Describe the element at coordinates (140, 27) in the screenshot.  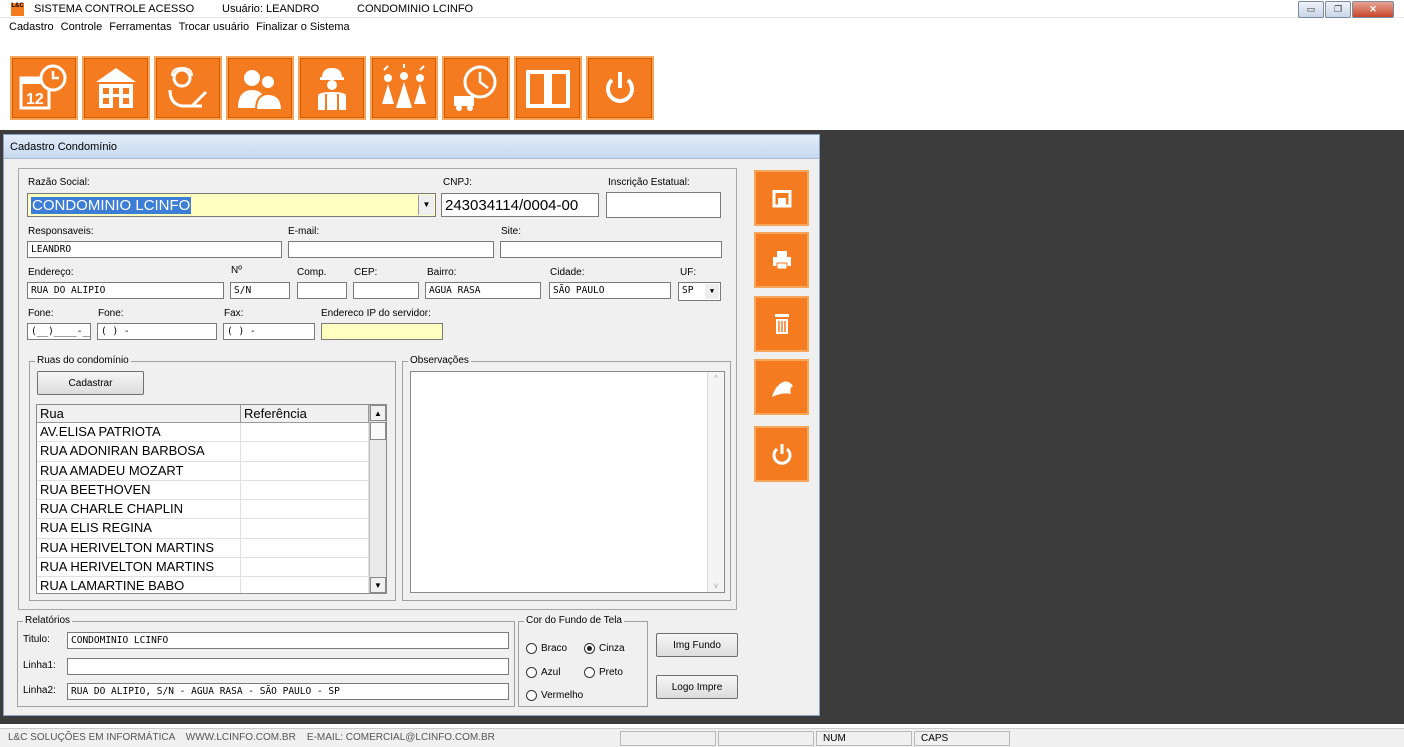
I see `menu-ferramentas: Ferramentas` at that location.